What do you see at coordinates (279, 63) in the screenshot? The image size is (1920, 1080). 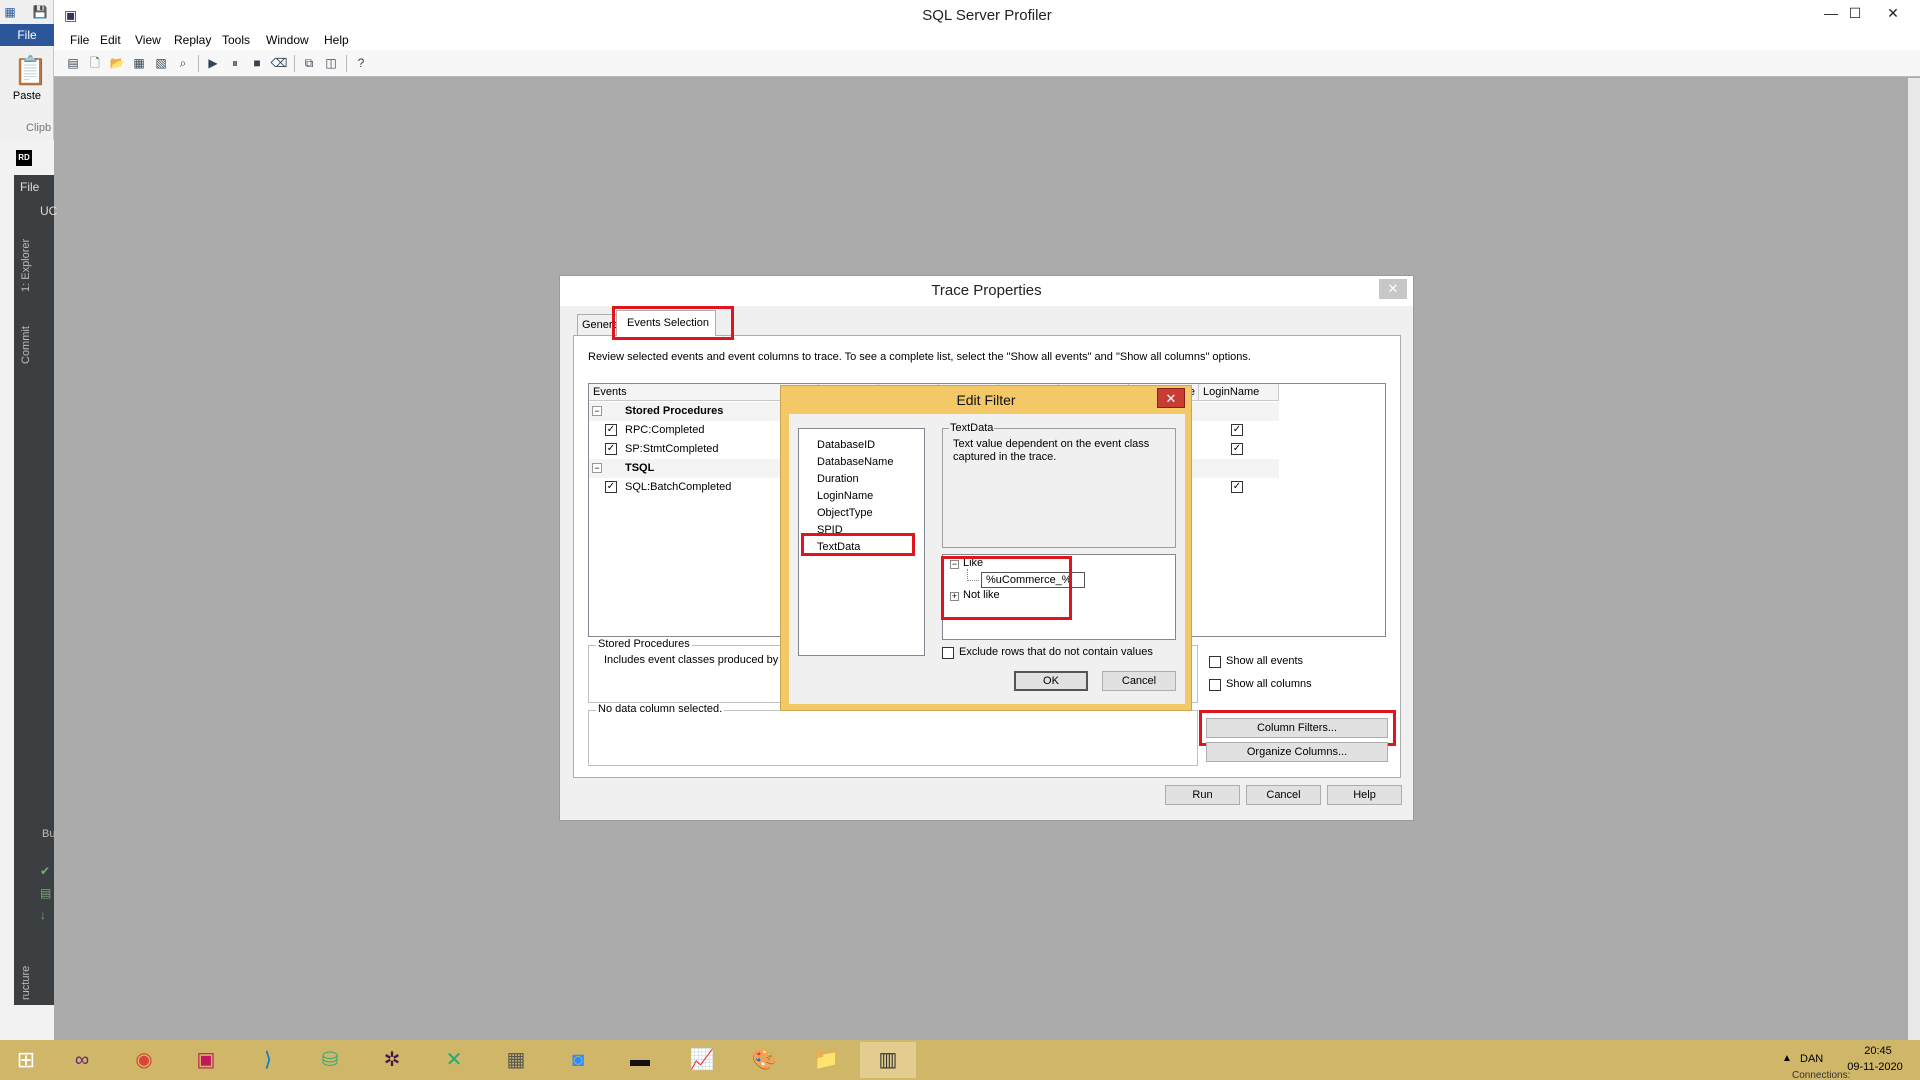 I see `clear-trace-icon: ⌫` at bounding box center [279, 63].